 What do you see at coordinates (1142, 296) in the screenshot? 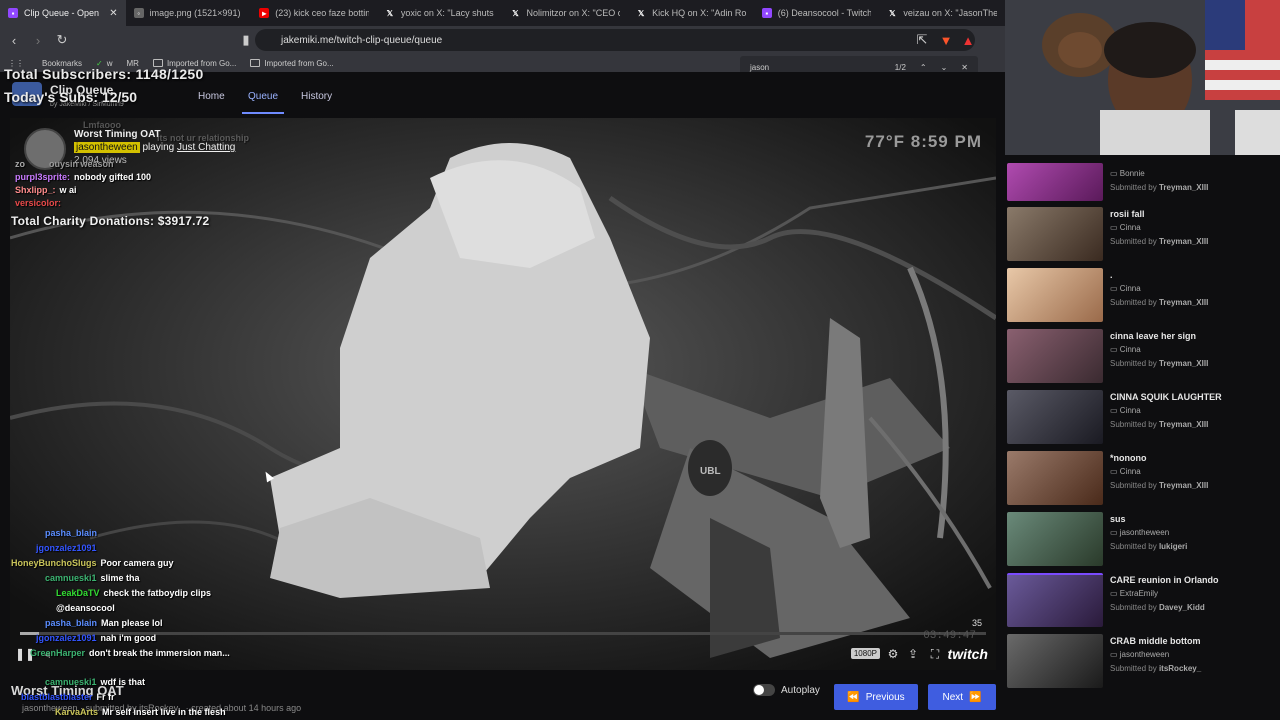
I see `queue-item: . ▭ Cinna Submitted by Treyman_XIII` at bounding box center [1142, 296].